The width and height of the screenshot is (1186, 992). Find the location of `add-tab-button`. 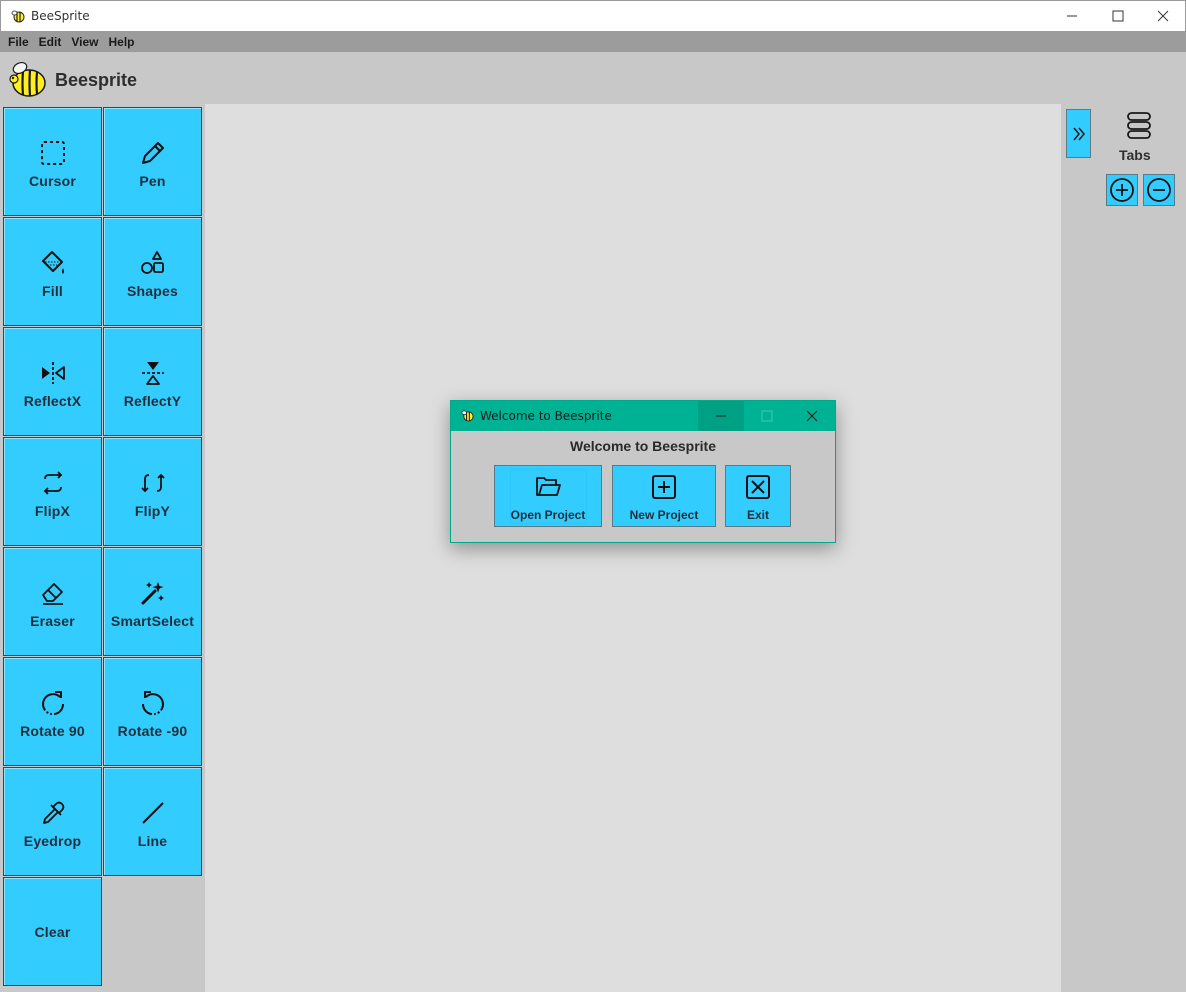

add-tab-button is located at coordinates (1122, 190).